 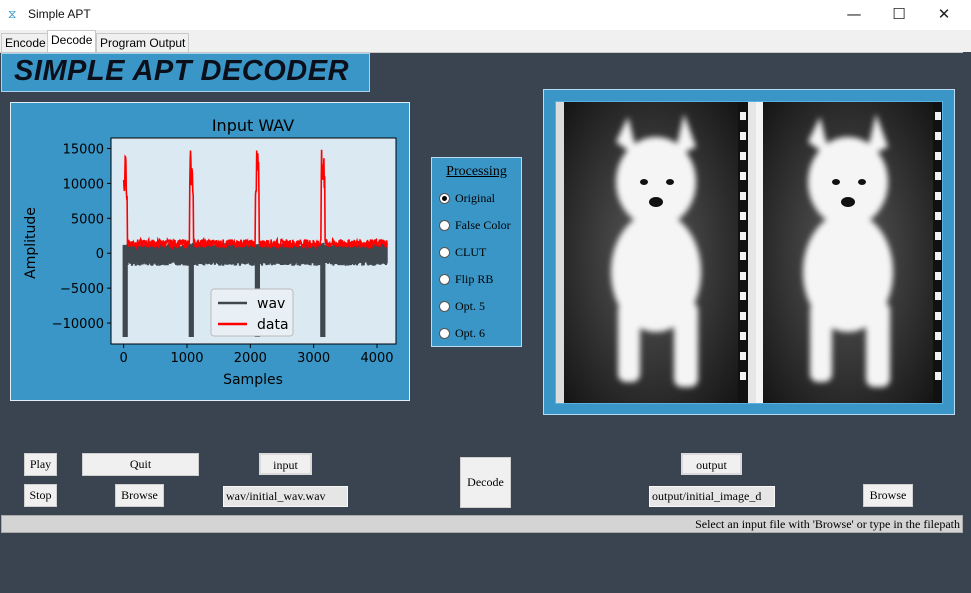 What do you see at coordinates (854, 15) in the screenshot?
I see `minimize-button: —` at bounding box center [854, 15].